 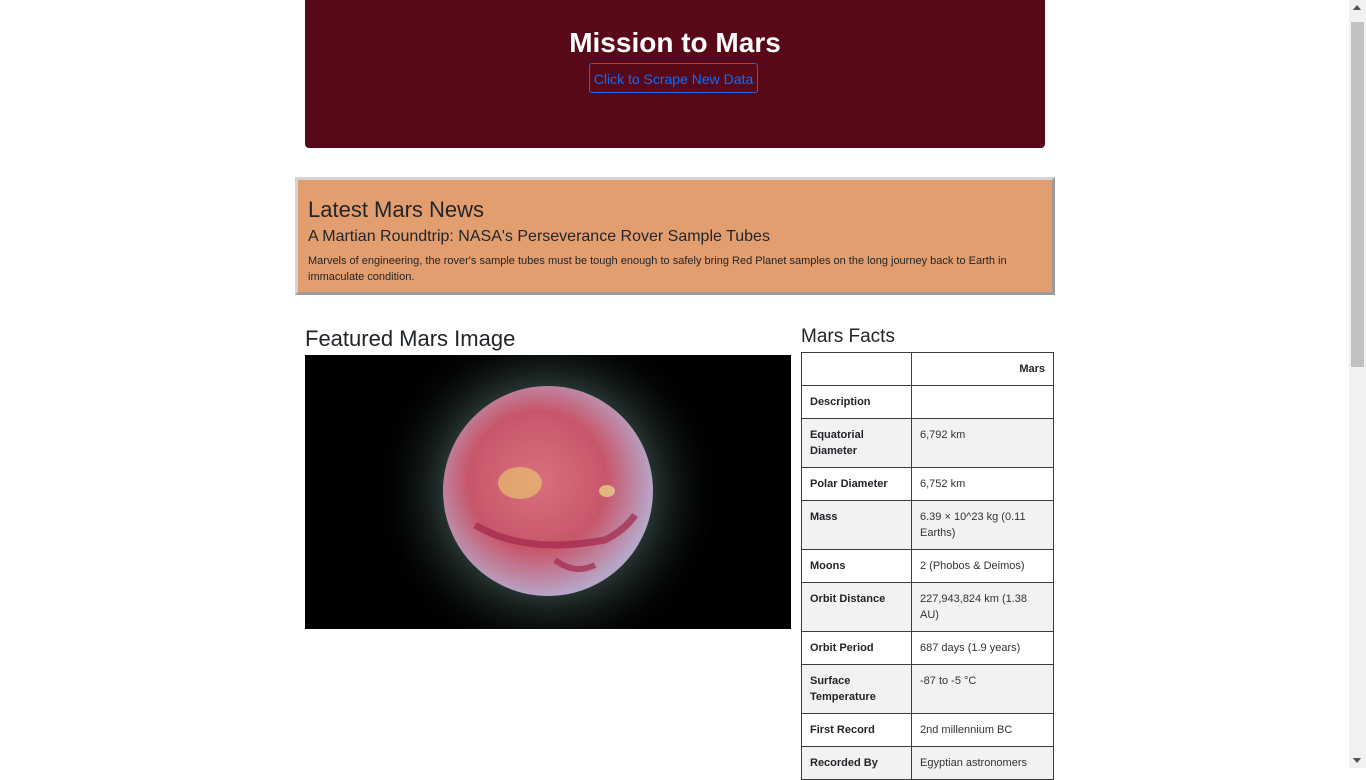 What do you see at coordinates (982, 689) in the screenshot?
I see `fact-value: -87 to -5 °C` at bounding box center [982, 689].